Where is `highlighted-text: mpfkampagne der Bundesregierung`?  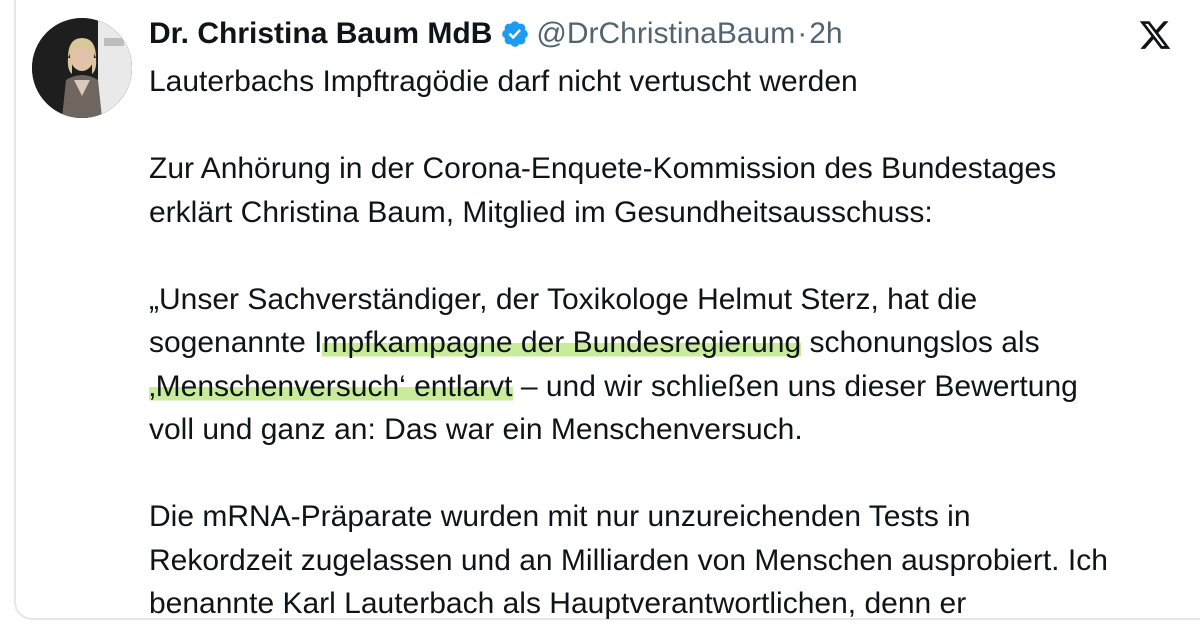
highlighted-text: mpfkampagne der Bundesregierung is located at coordinates (562, 342).